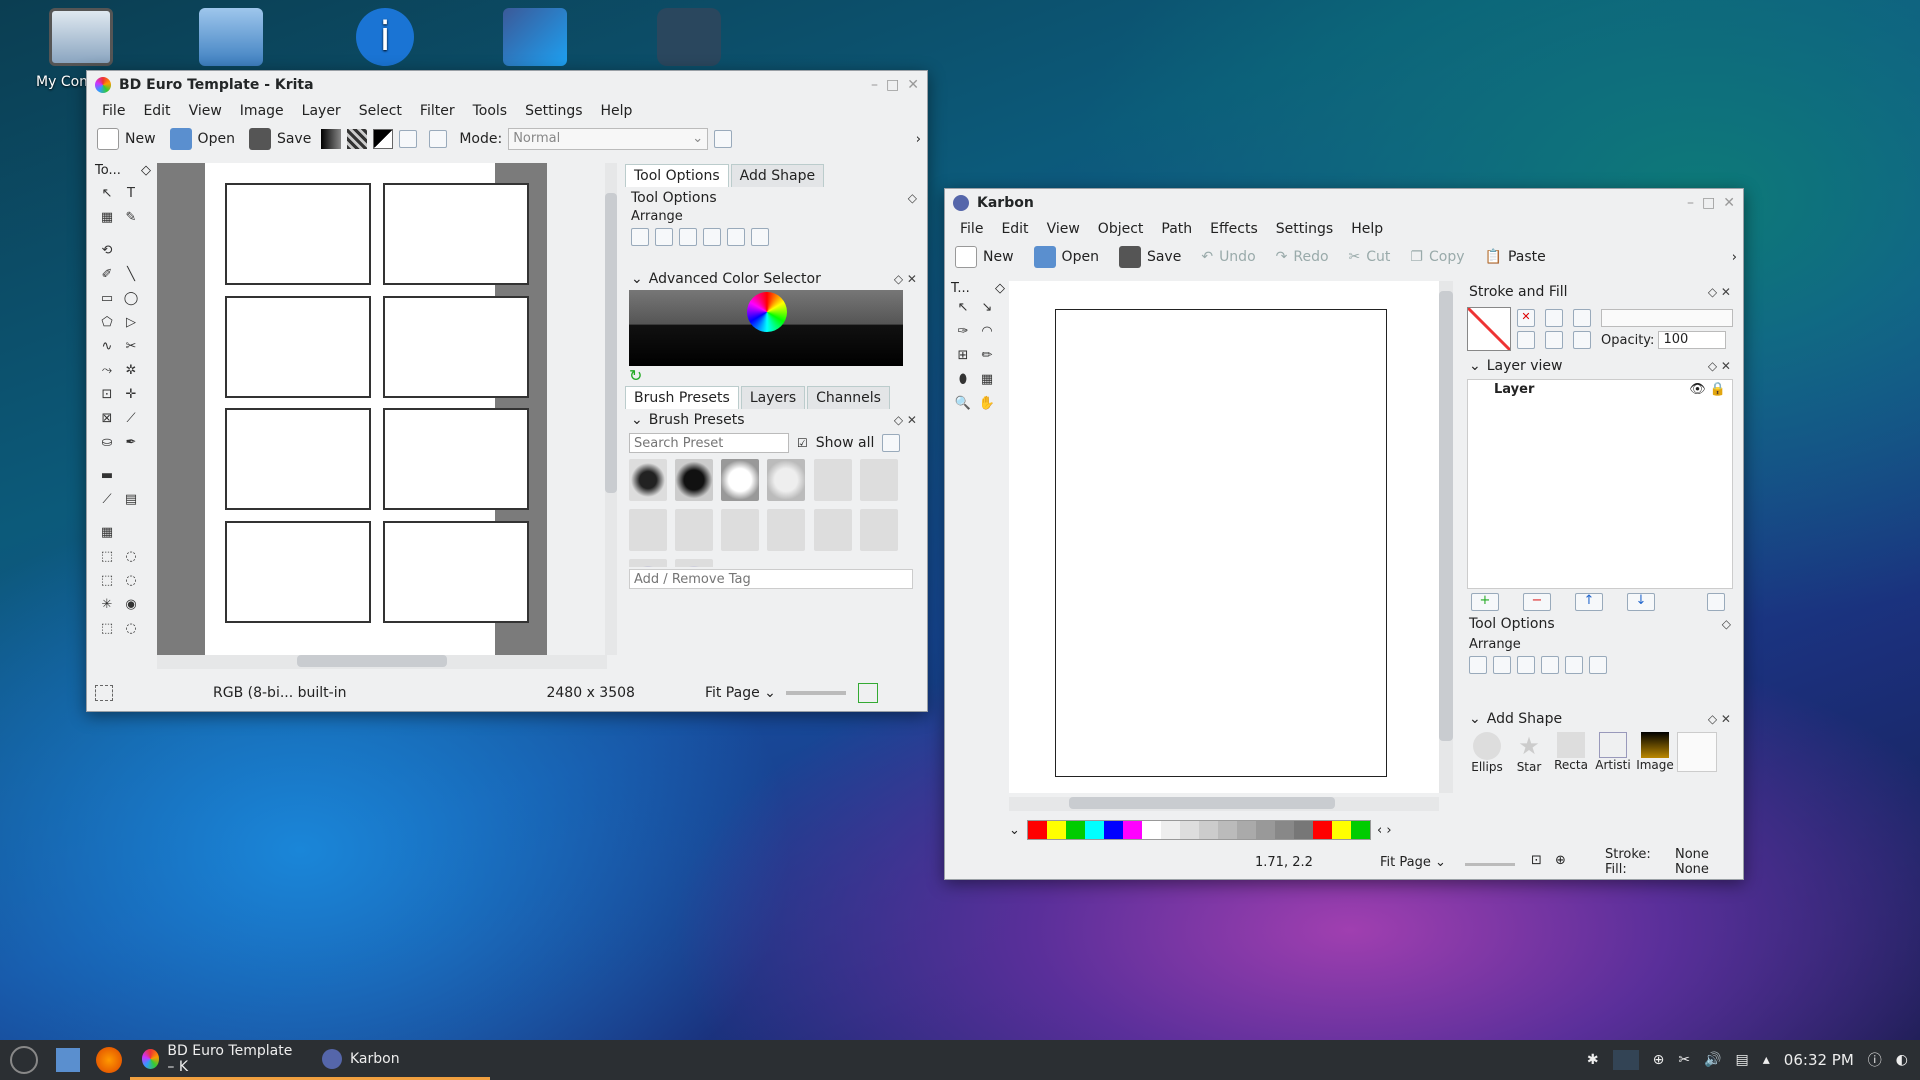  Describe the element at coordinates (231, 37) in the screenshot. I see `desktop-icon-network-folder` at that location.